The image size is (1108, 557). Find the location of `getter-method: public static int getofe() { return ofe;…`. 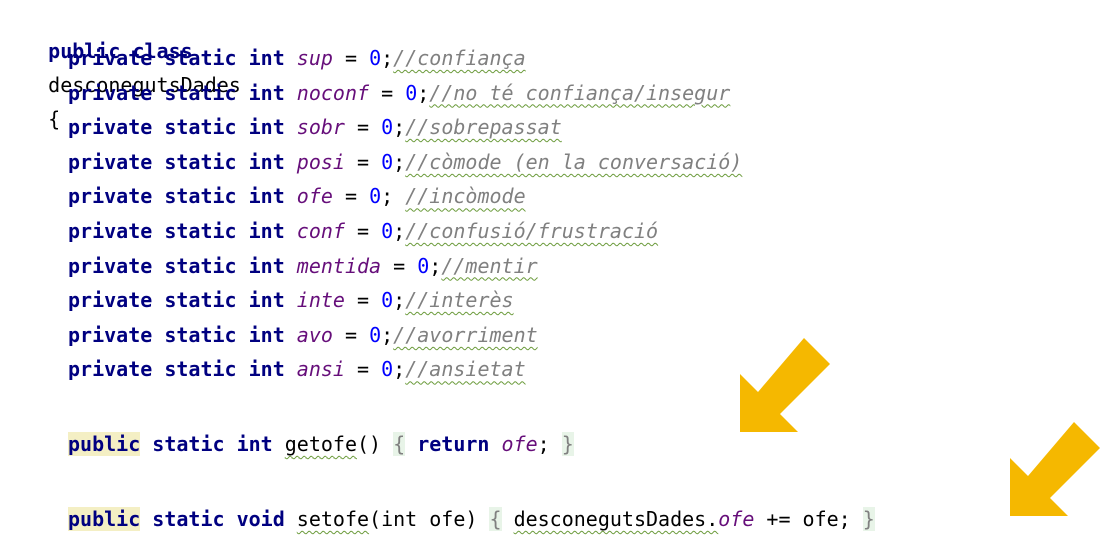

getter-method: public static int getofe() { return ofe;… is located at coordinates (321, 444).